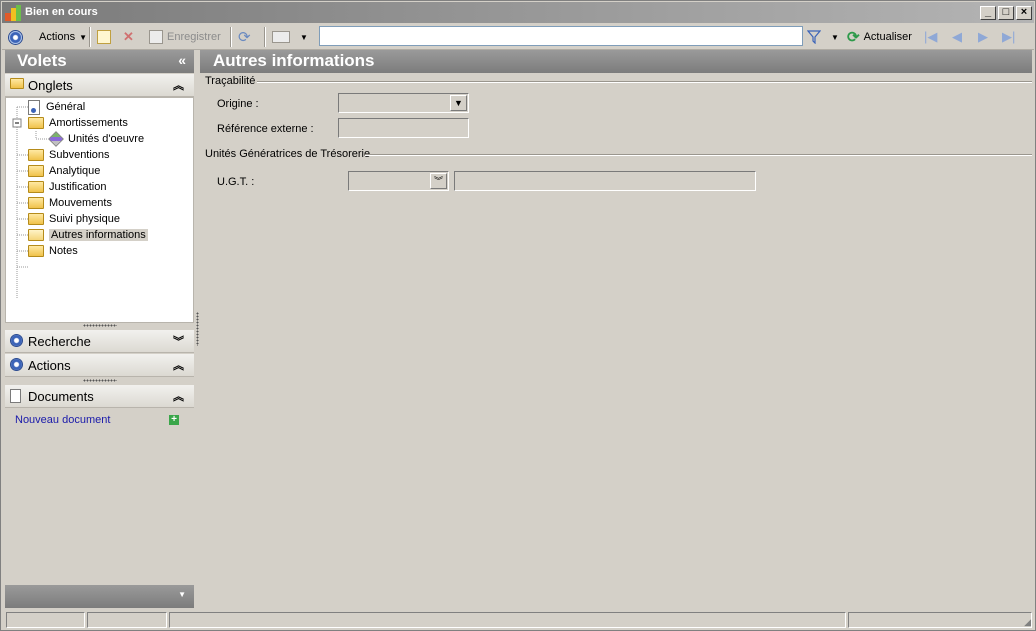 This screenshot has height=631, width=1036. I want to click on tree-item-label: Subventions, so click(79, 155).